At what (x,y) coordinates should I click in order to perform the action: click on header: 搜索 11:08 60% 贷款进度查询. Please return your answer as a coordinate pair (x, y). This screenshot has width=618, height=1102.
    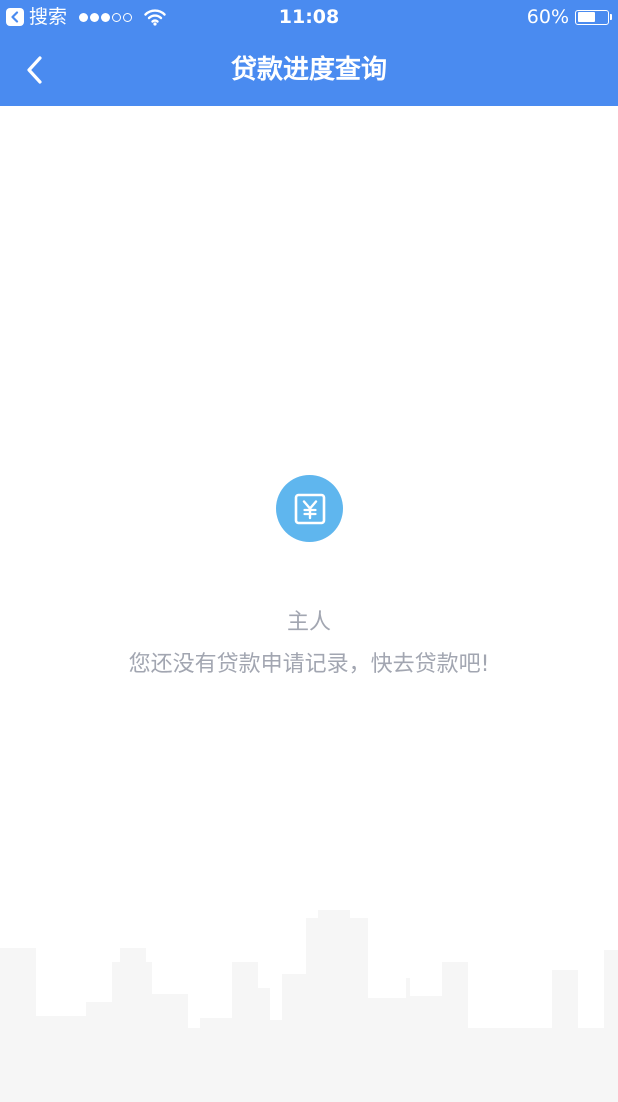
    Looking at the image, I should click on (309, 53).